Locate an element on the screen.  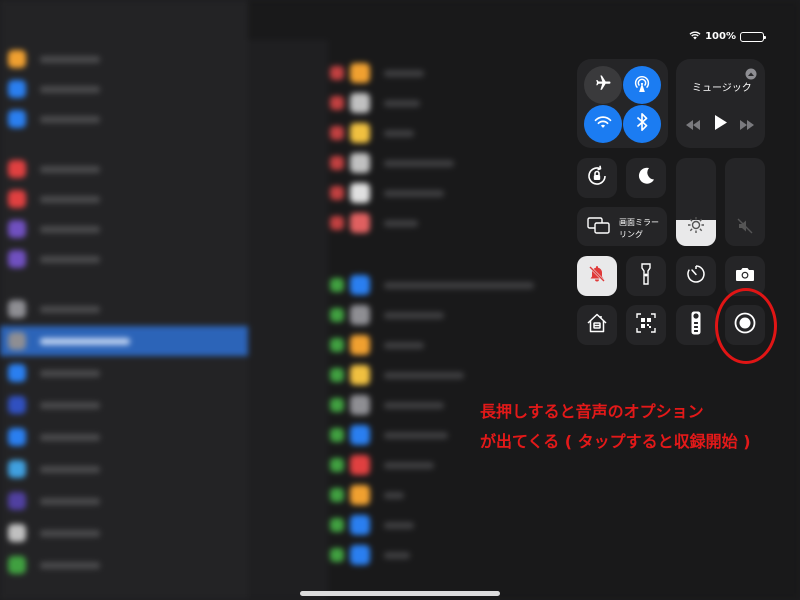
screen-mirroring-button: 画面ミラー リング is located at coordinates (622, 226).